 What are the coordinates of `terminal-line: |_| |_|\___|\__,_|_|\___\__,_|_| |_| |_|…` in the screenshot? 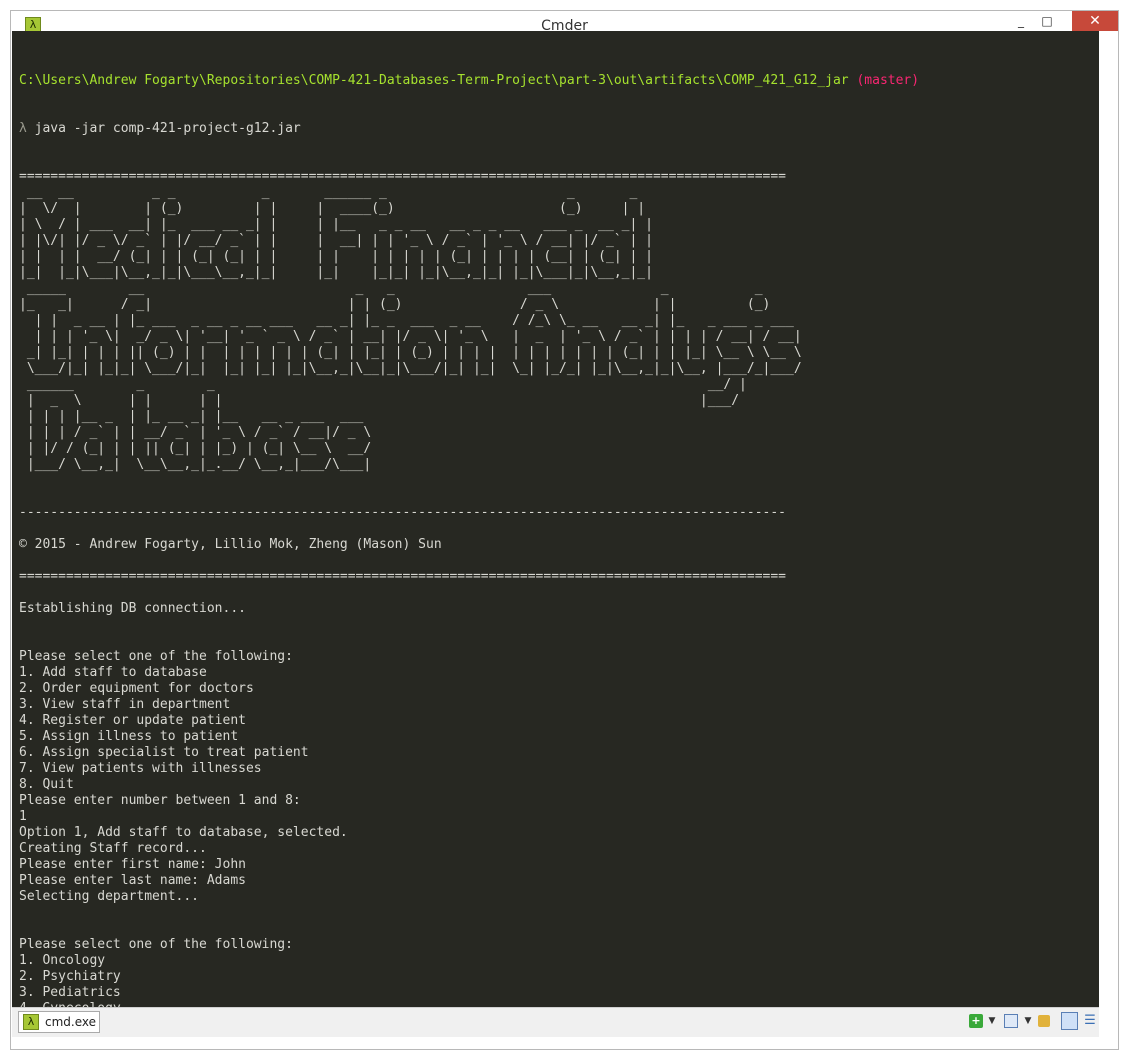 It's located at (336, 272).